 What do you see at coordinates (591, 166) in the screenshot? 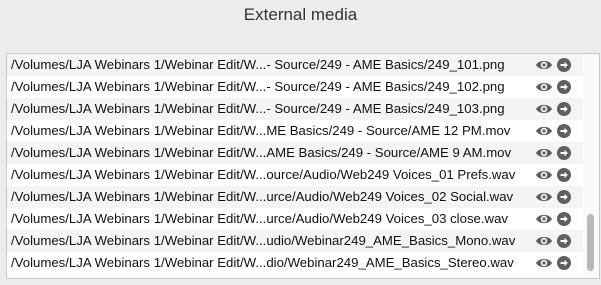
I see `vertical-scrollbar` at bounding box center [591, 166].